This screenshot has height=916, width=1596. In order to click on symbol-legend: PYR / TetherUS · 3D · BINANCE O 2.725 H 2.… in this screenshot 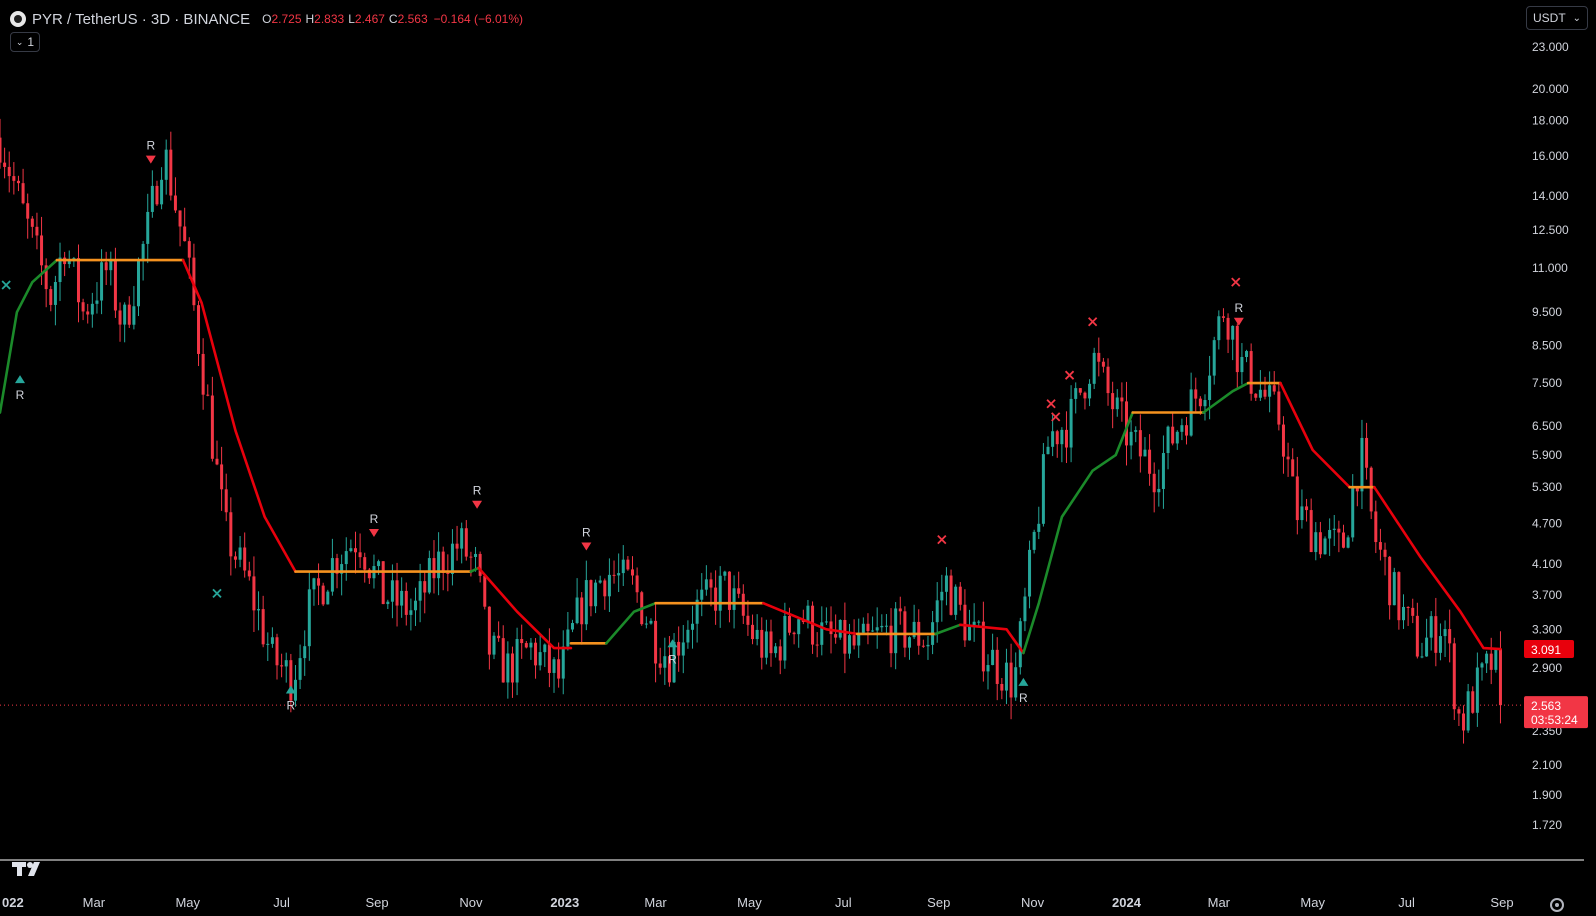, I will do `click(266, 19)`.